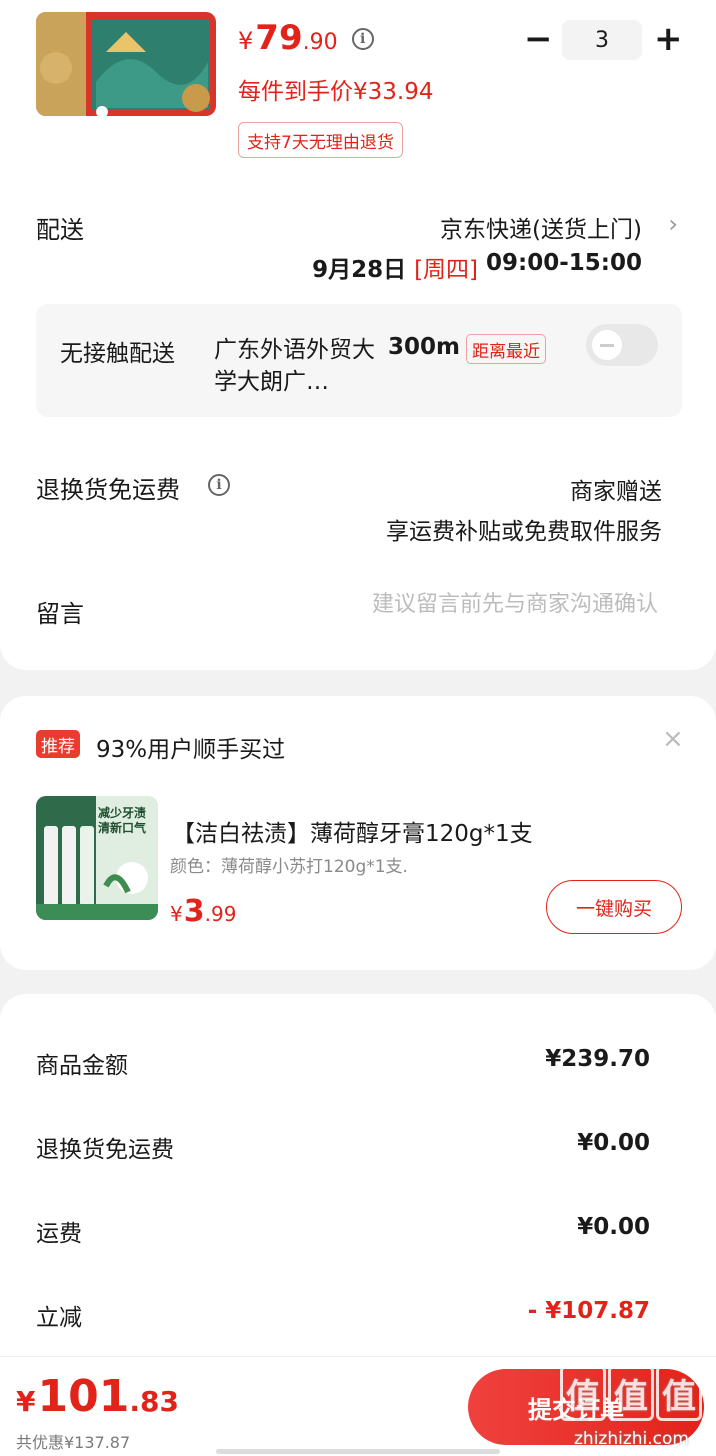 The height and width of the screenshot is (1456, 716). I want to click on contactless-delivery-panel: 无接触配送 广东外语外贸大学大朗广… 300m 距离最近, so click(359, 360).